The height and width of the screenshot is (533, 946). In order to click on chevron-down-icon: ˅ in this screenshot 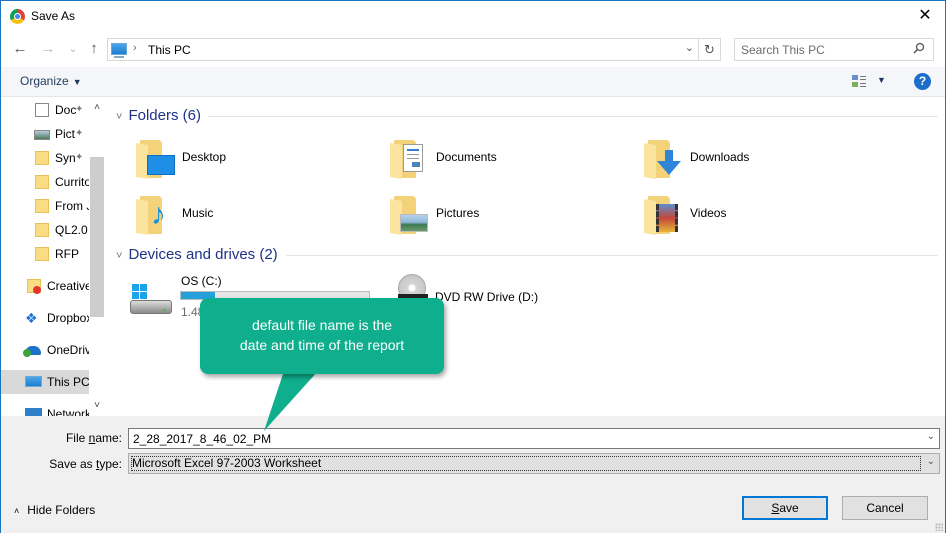, I will do `click(119, 256)`.